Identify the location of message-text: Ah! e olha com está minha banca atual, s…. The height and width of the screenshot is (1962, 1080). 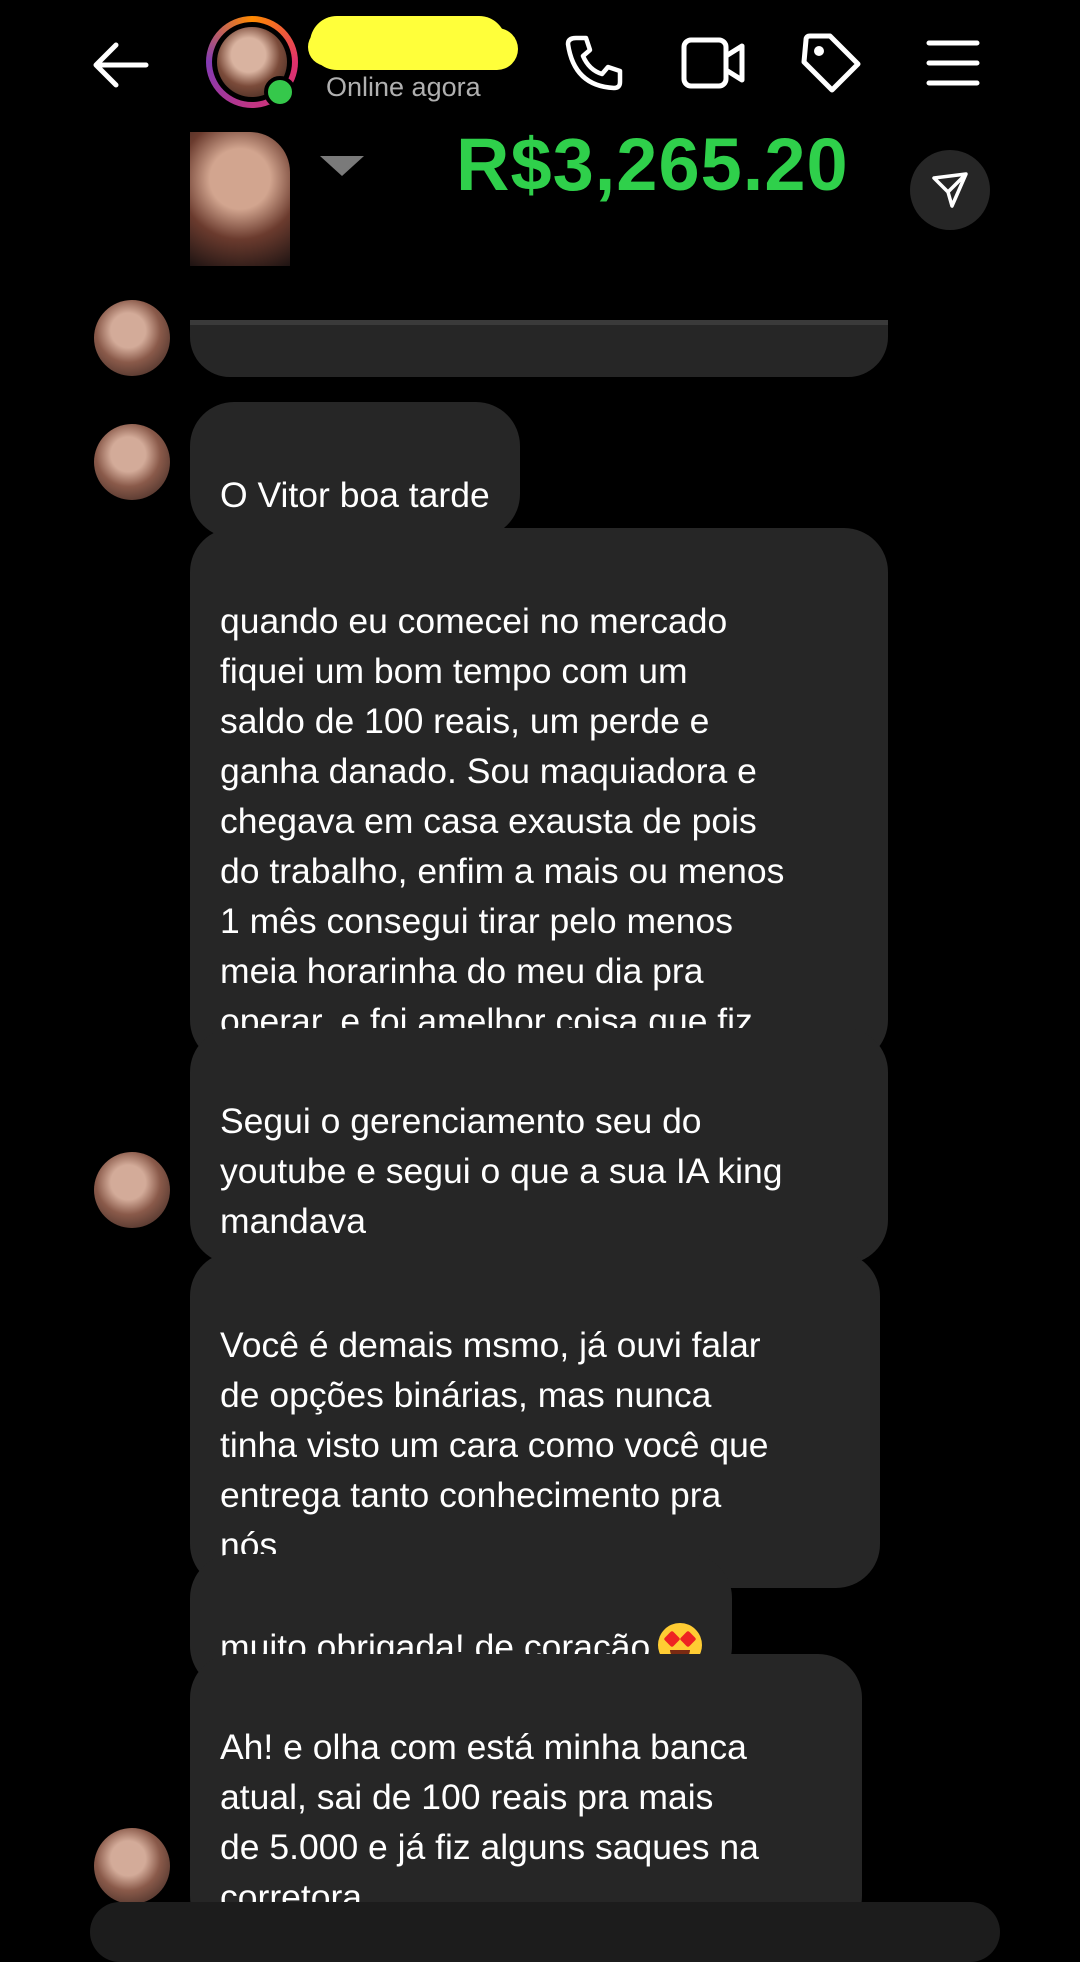
(489, 1822).